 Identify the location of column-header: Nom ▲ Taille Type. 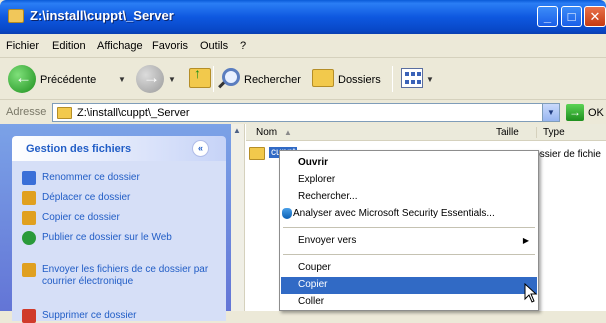
(426, 132).